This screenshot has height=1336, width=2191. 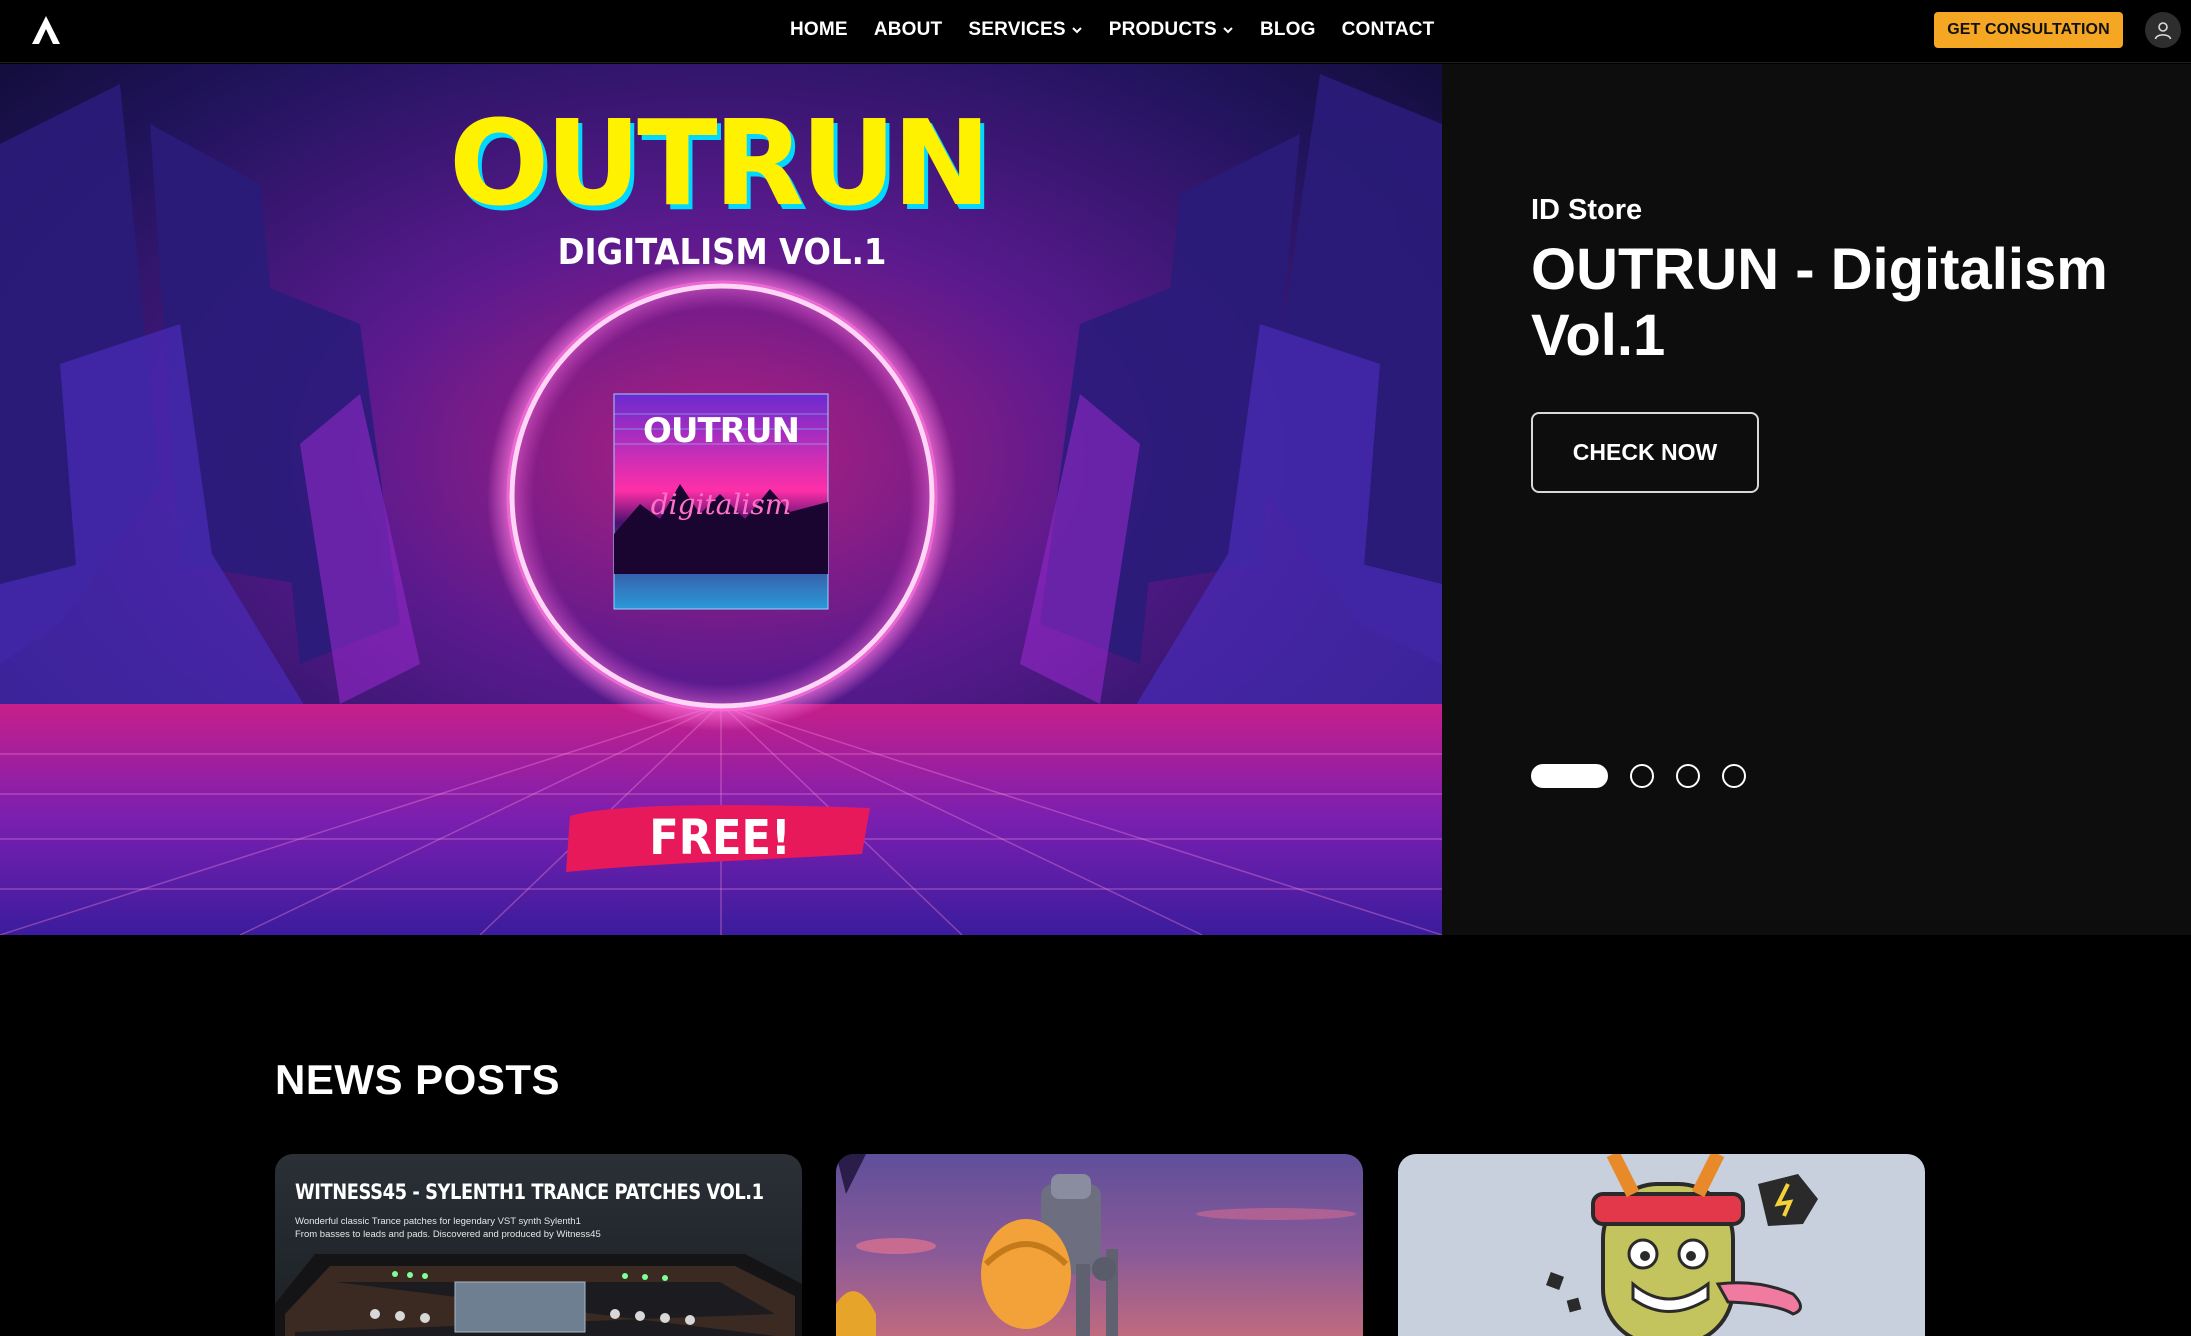 I want to click on nav-blog: BLOG, so click(x=1288, y=30).